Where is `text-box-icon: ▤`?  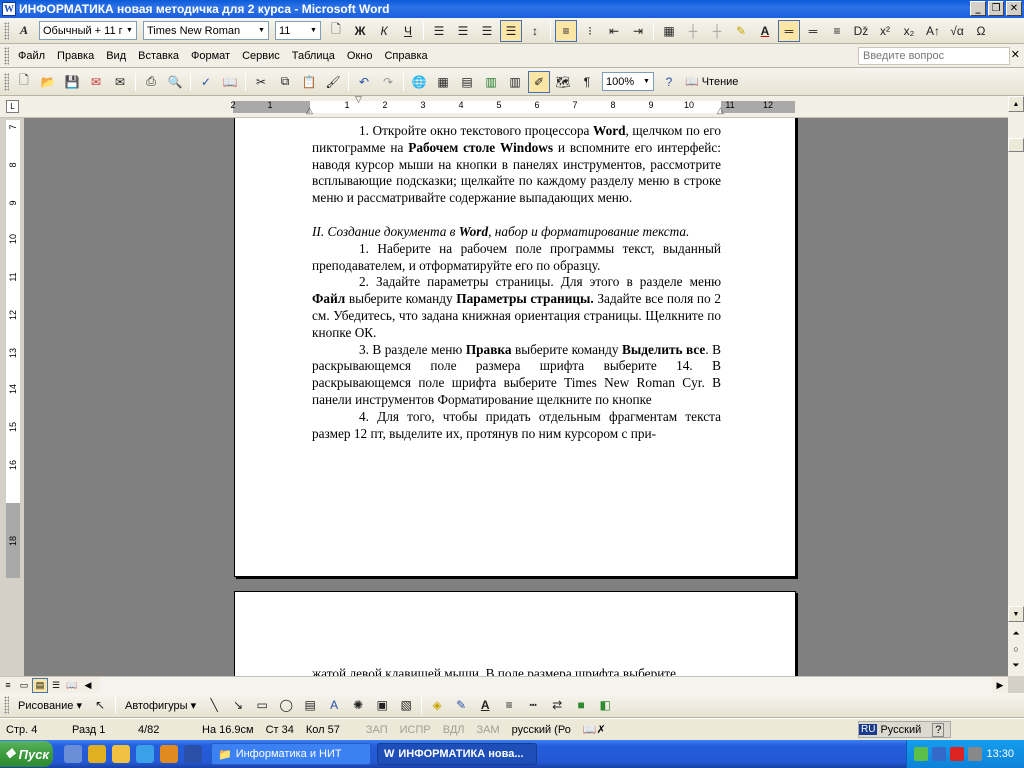
text-box-icon: ▤ is located at coordinates (310, 705).